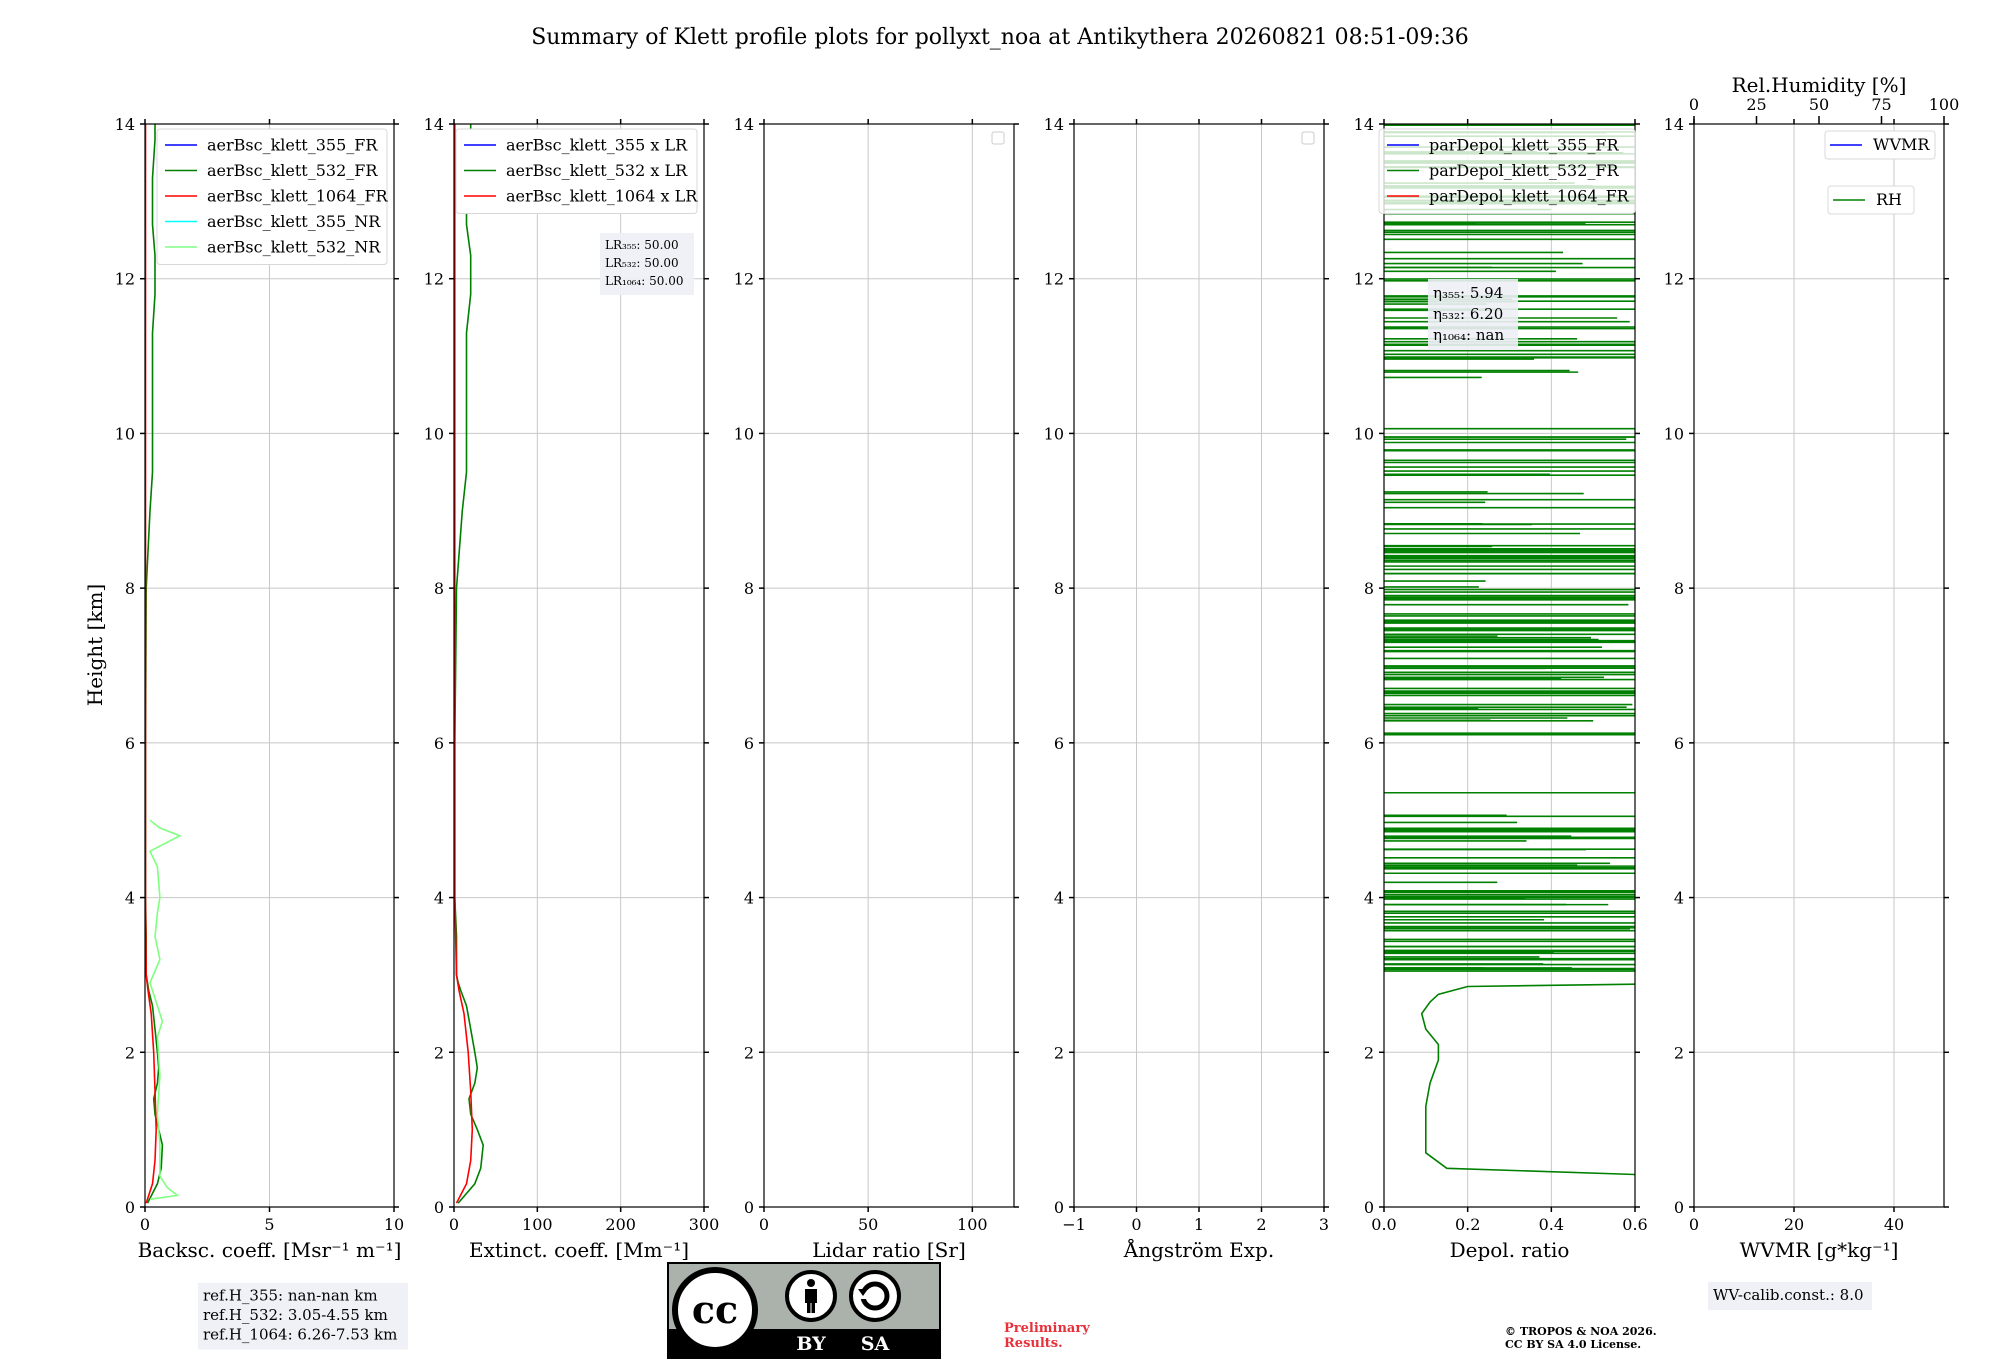  I want to click on info-box-line-0: LR₃₅₅: 50.00, so click(642, 245).